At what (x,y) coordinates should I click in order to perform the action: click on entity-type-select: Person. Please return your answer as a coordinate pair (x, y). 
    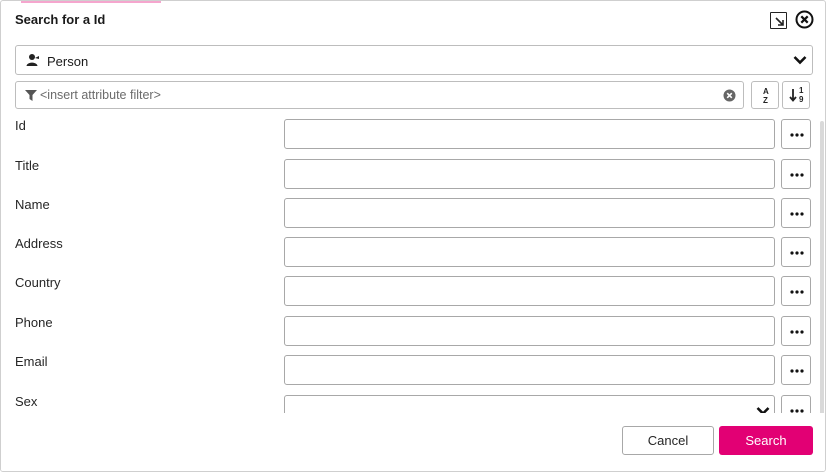
    Looking at the image, I should click on (414, 60).